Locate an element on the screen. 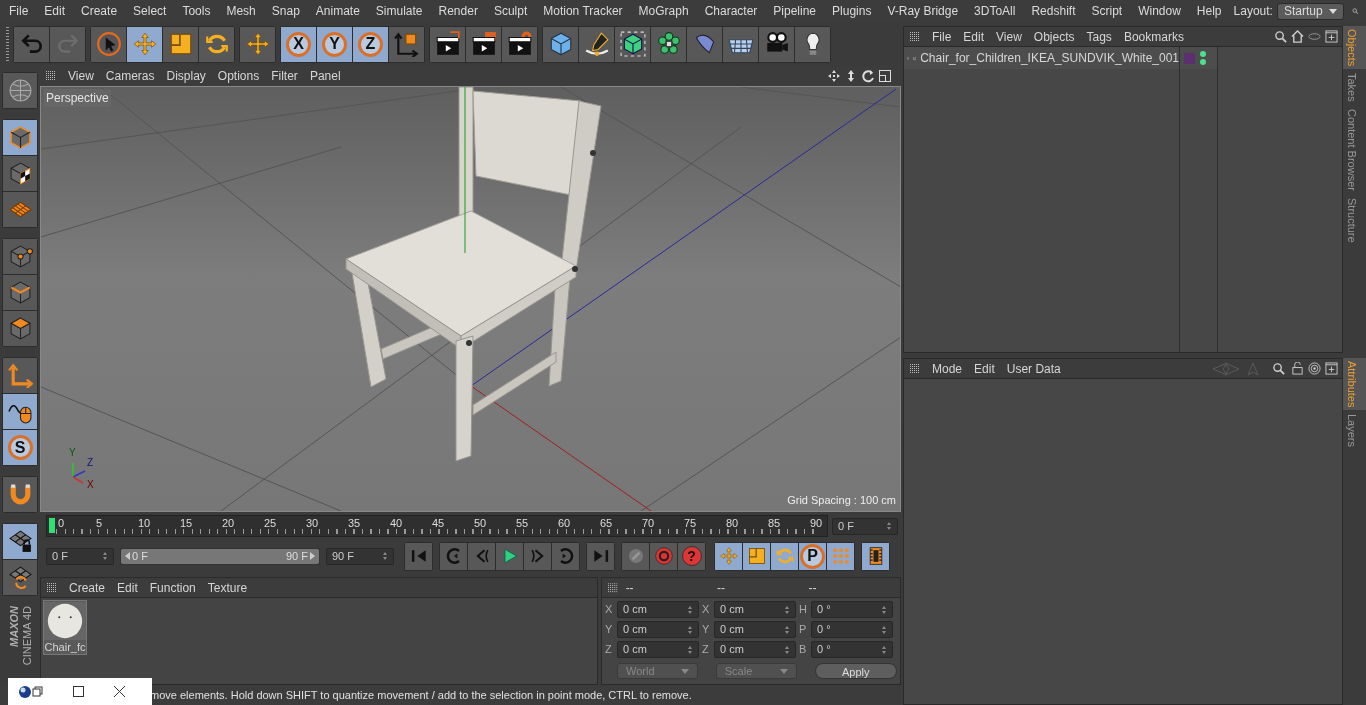  key-rotation-button is located at coordinates (784, 556).